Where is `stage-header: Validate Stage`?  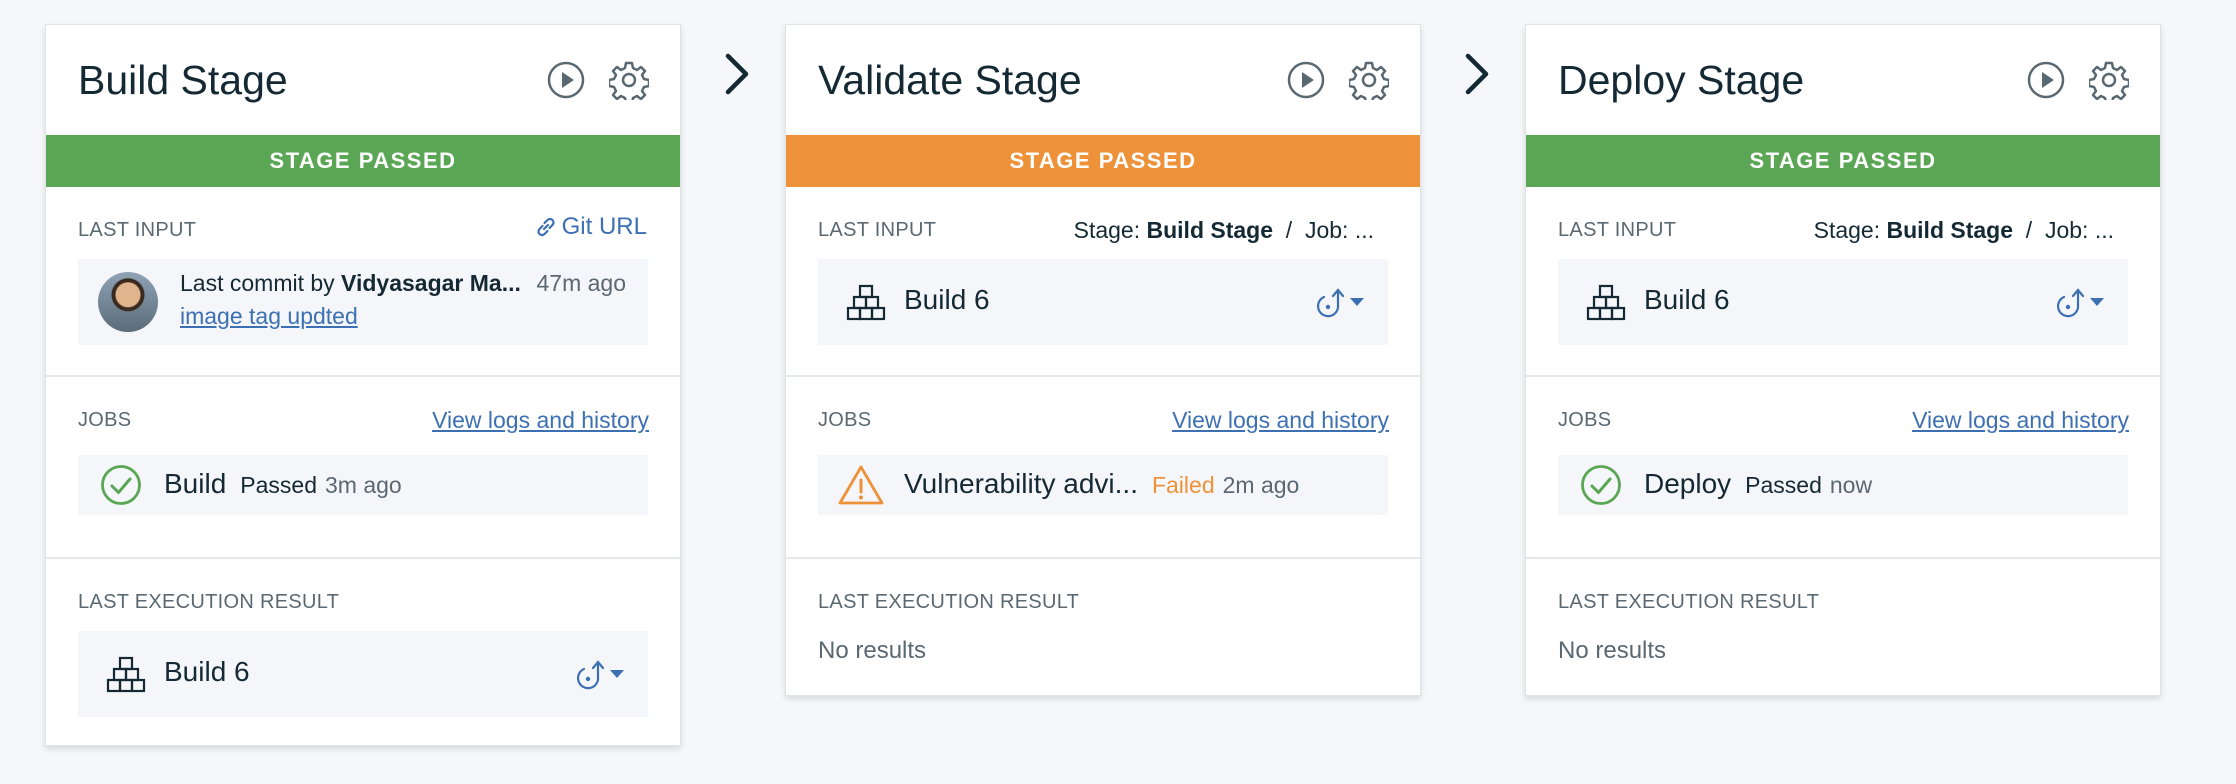
stage-header: Validate Stage is located at coordinates (1103, 80).